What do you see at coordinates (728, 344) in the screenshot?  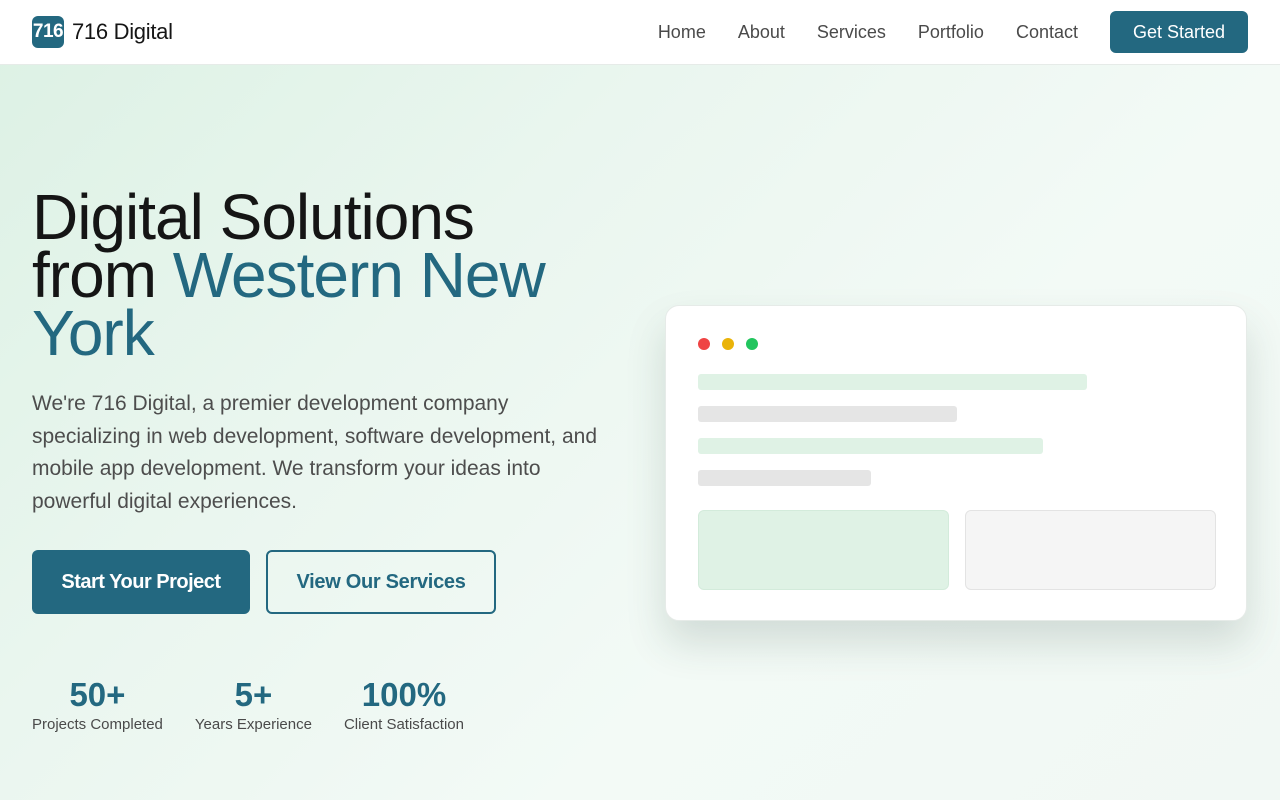 I see `window-minimize-dot-icon` at bounding box center [728, 344].